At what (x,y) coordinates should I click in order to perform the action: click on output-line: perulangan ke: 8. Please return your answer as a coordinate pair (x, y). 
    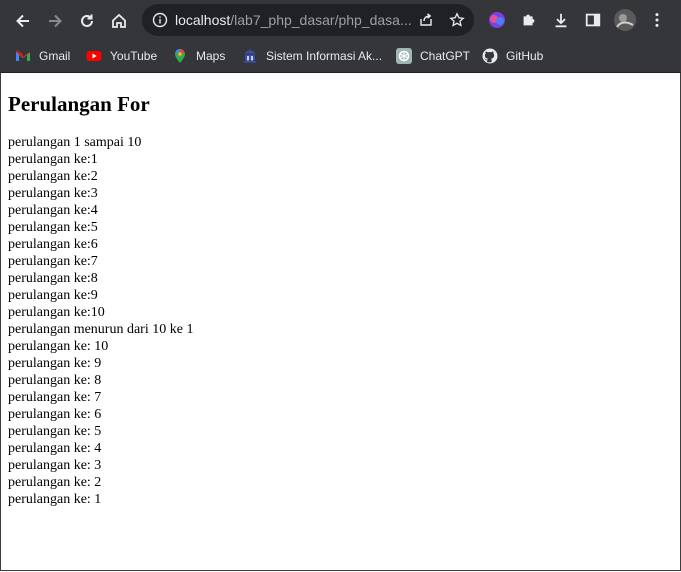
    Looking at the image, I should click on (55, 380).